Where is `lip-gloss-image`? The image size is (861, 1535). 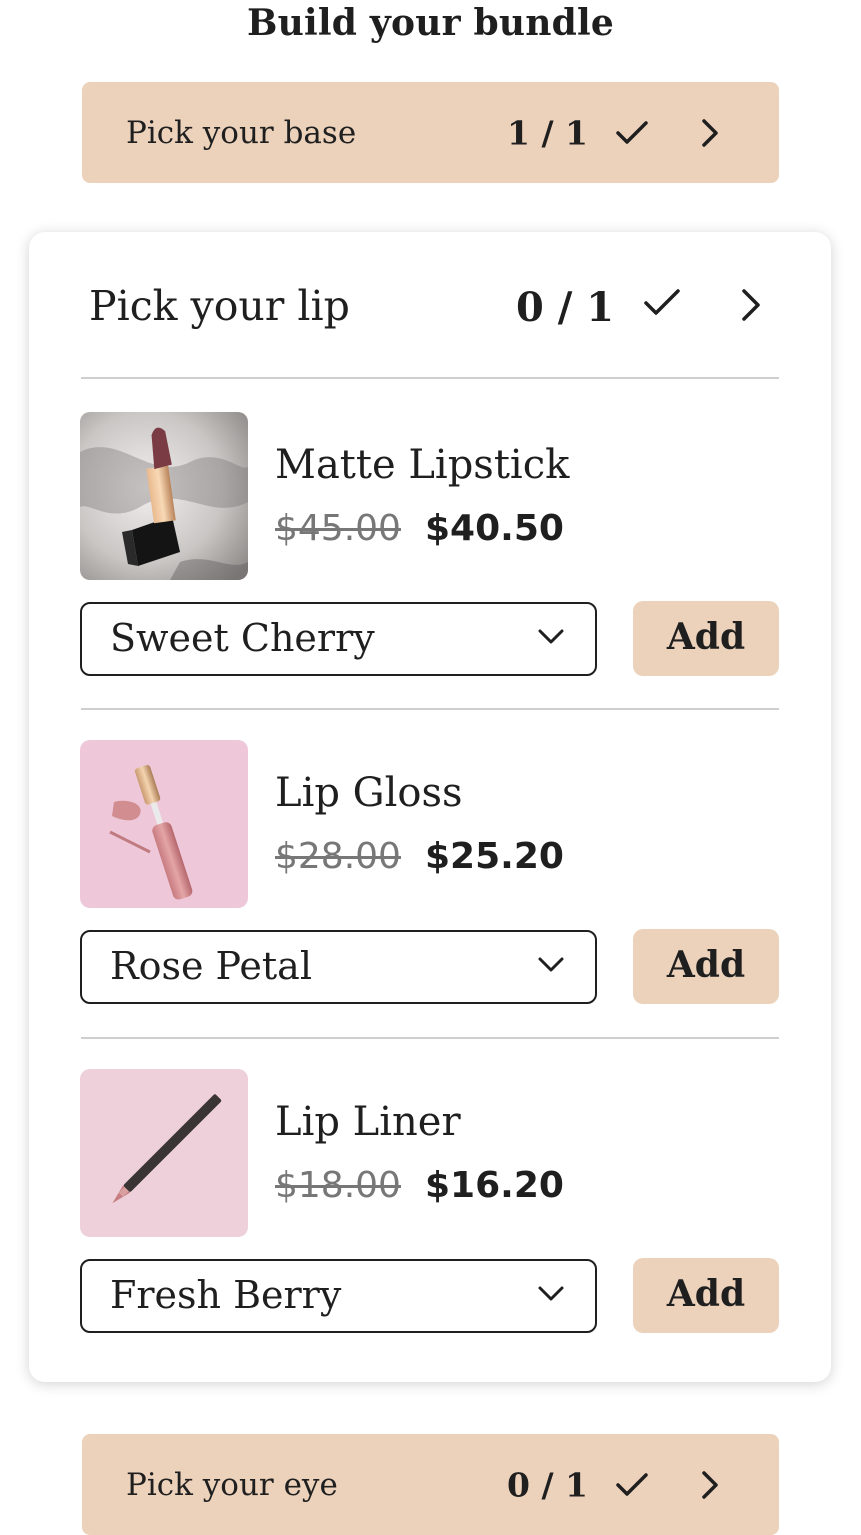
lip-gloss-image is located at coordinates (164, 824).